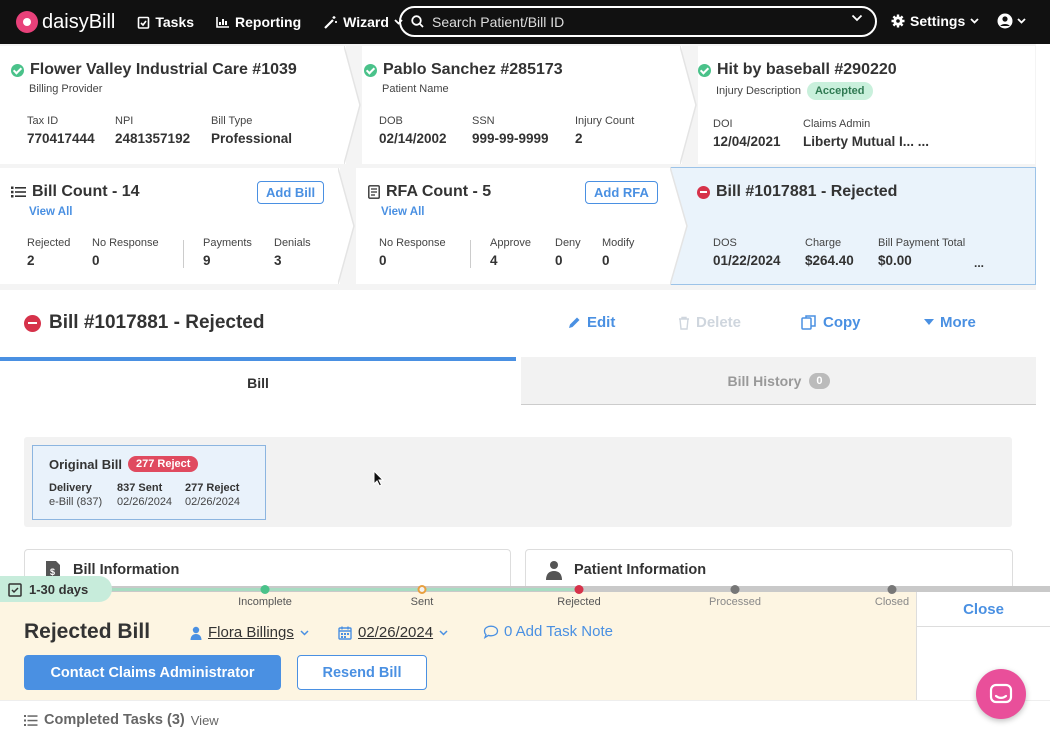 The width and height of the screenshot is (1050, 742). I want to click on search-placeholder: Search Patient/Bill ID, so click(498, 21).